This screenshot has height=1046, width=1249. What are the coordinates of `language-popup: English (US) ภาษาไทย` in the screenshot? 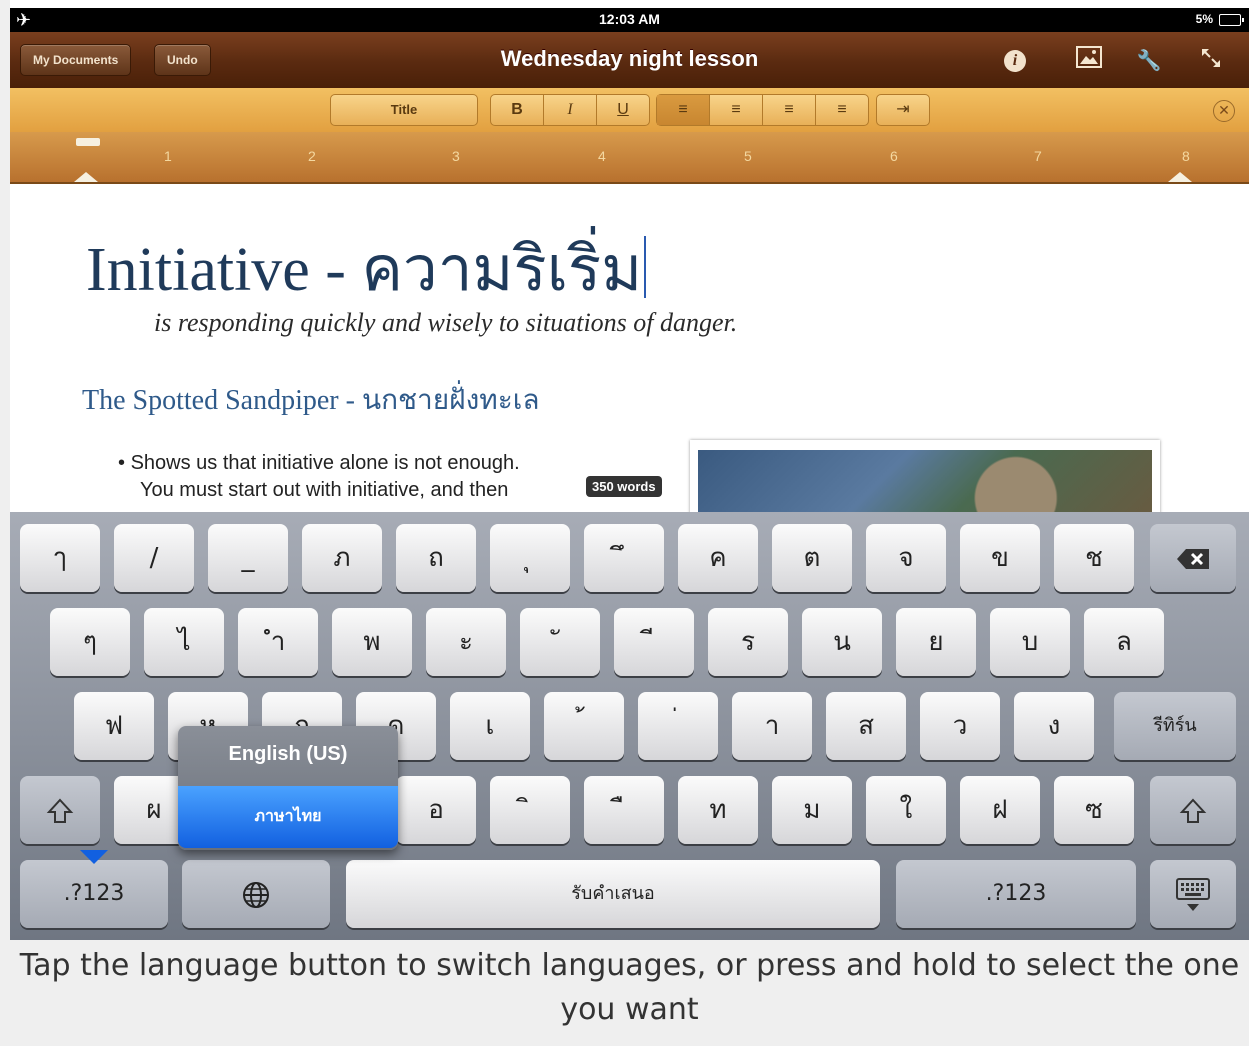 It's located at (288, 788).